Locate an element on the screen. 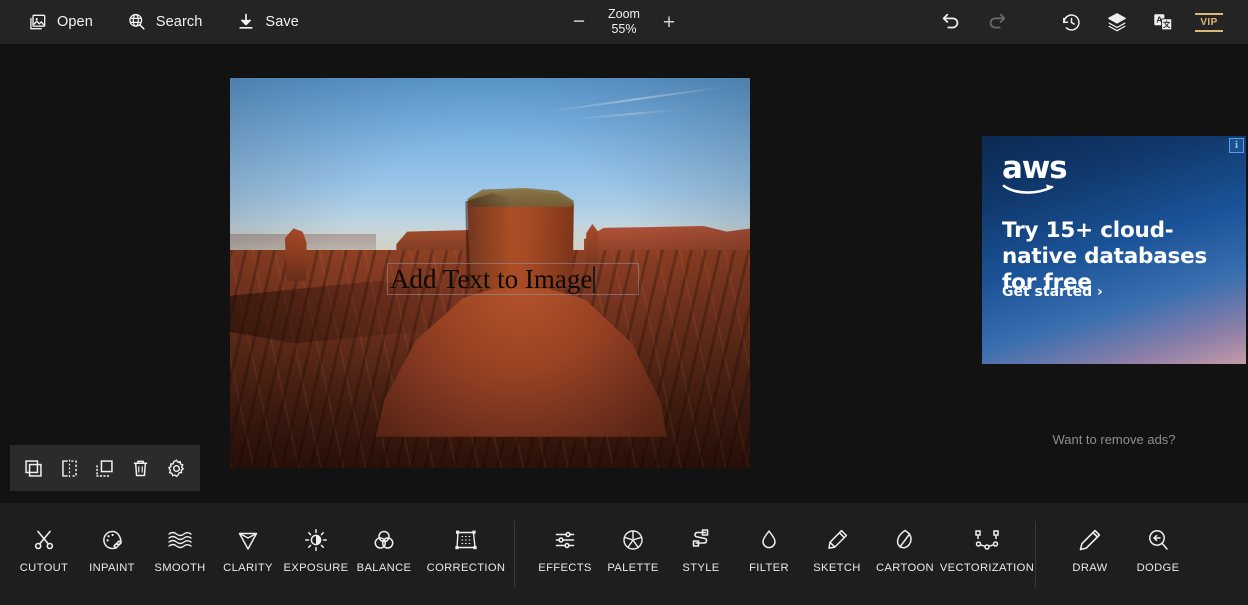  tool-palette: PALETTE is located at coordinates (633, 538).